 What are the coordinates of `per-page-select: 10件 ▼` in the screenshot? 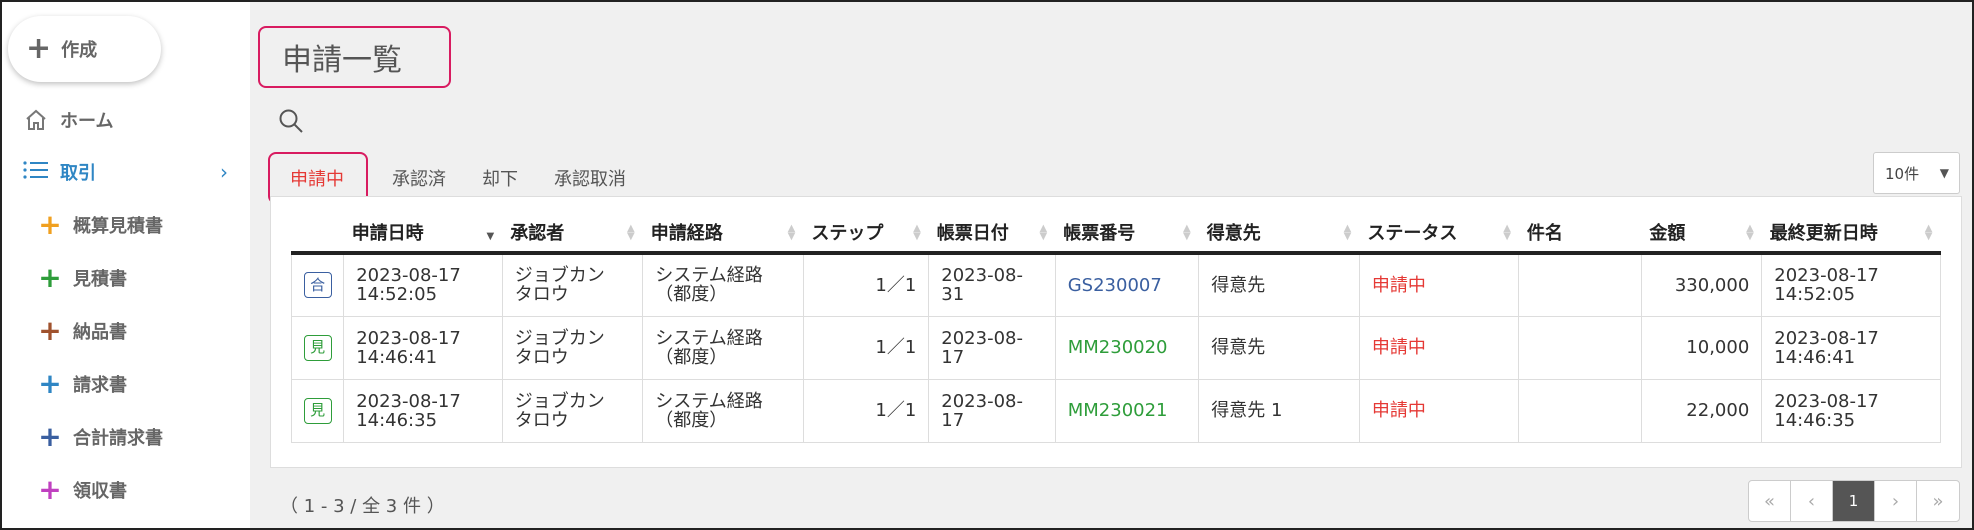 It's located at (1916, 173).